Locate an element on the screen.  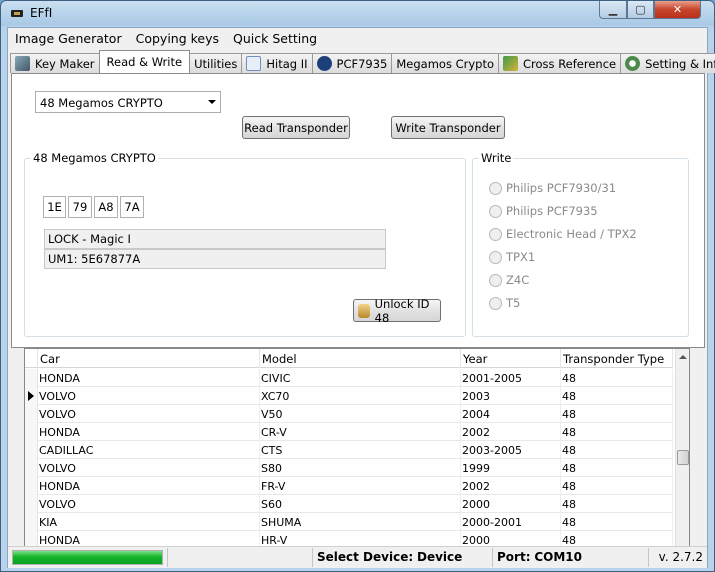
tab-hitag-ii: Hitag II is located at coordinates (277, 63).